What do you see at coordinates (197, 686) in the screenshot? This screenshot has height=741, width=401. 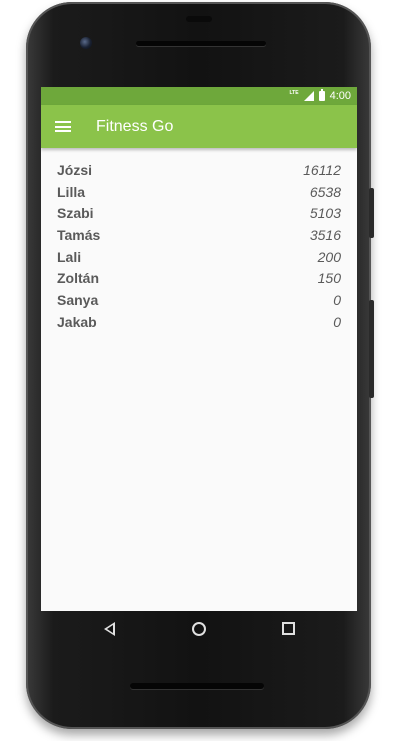 I see `bottom-speaker` at bounding box center [197, 686].